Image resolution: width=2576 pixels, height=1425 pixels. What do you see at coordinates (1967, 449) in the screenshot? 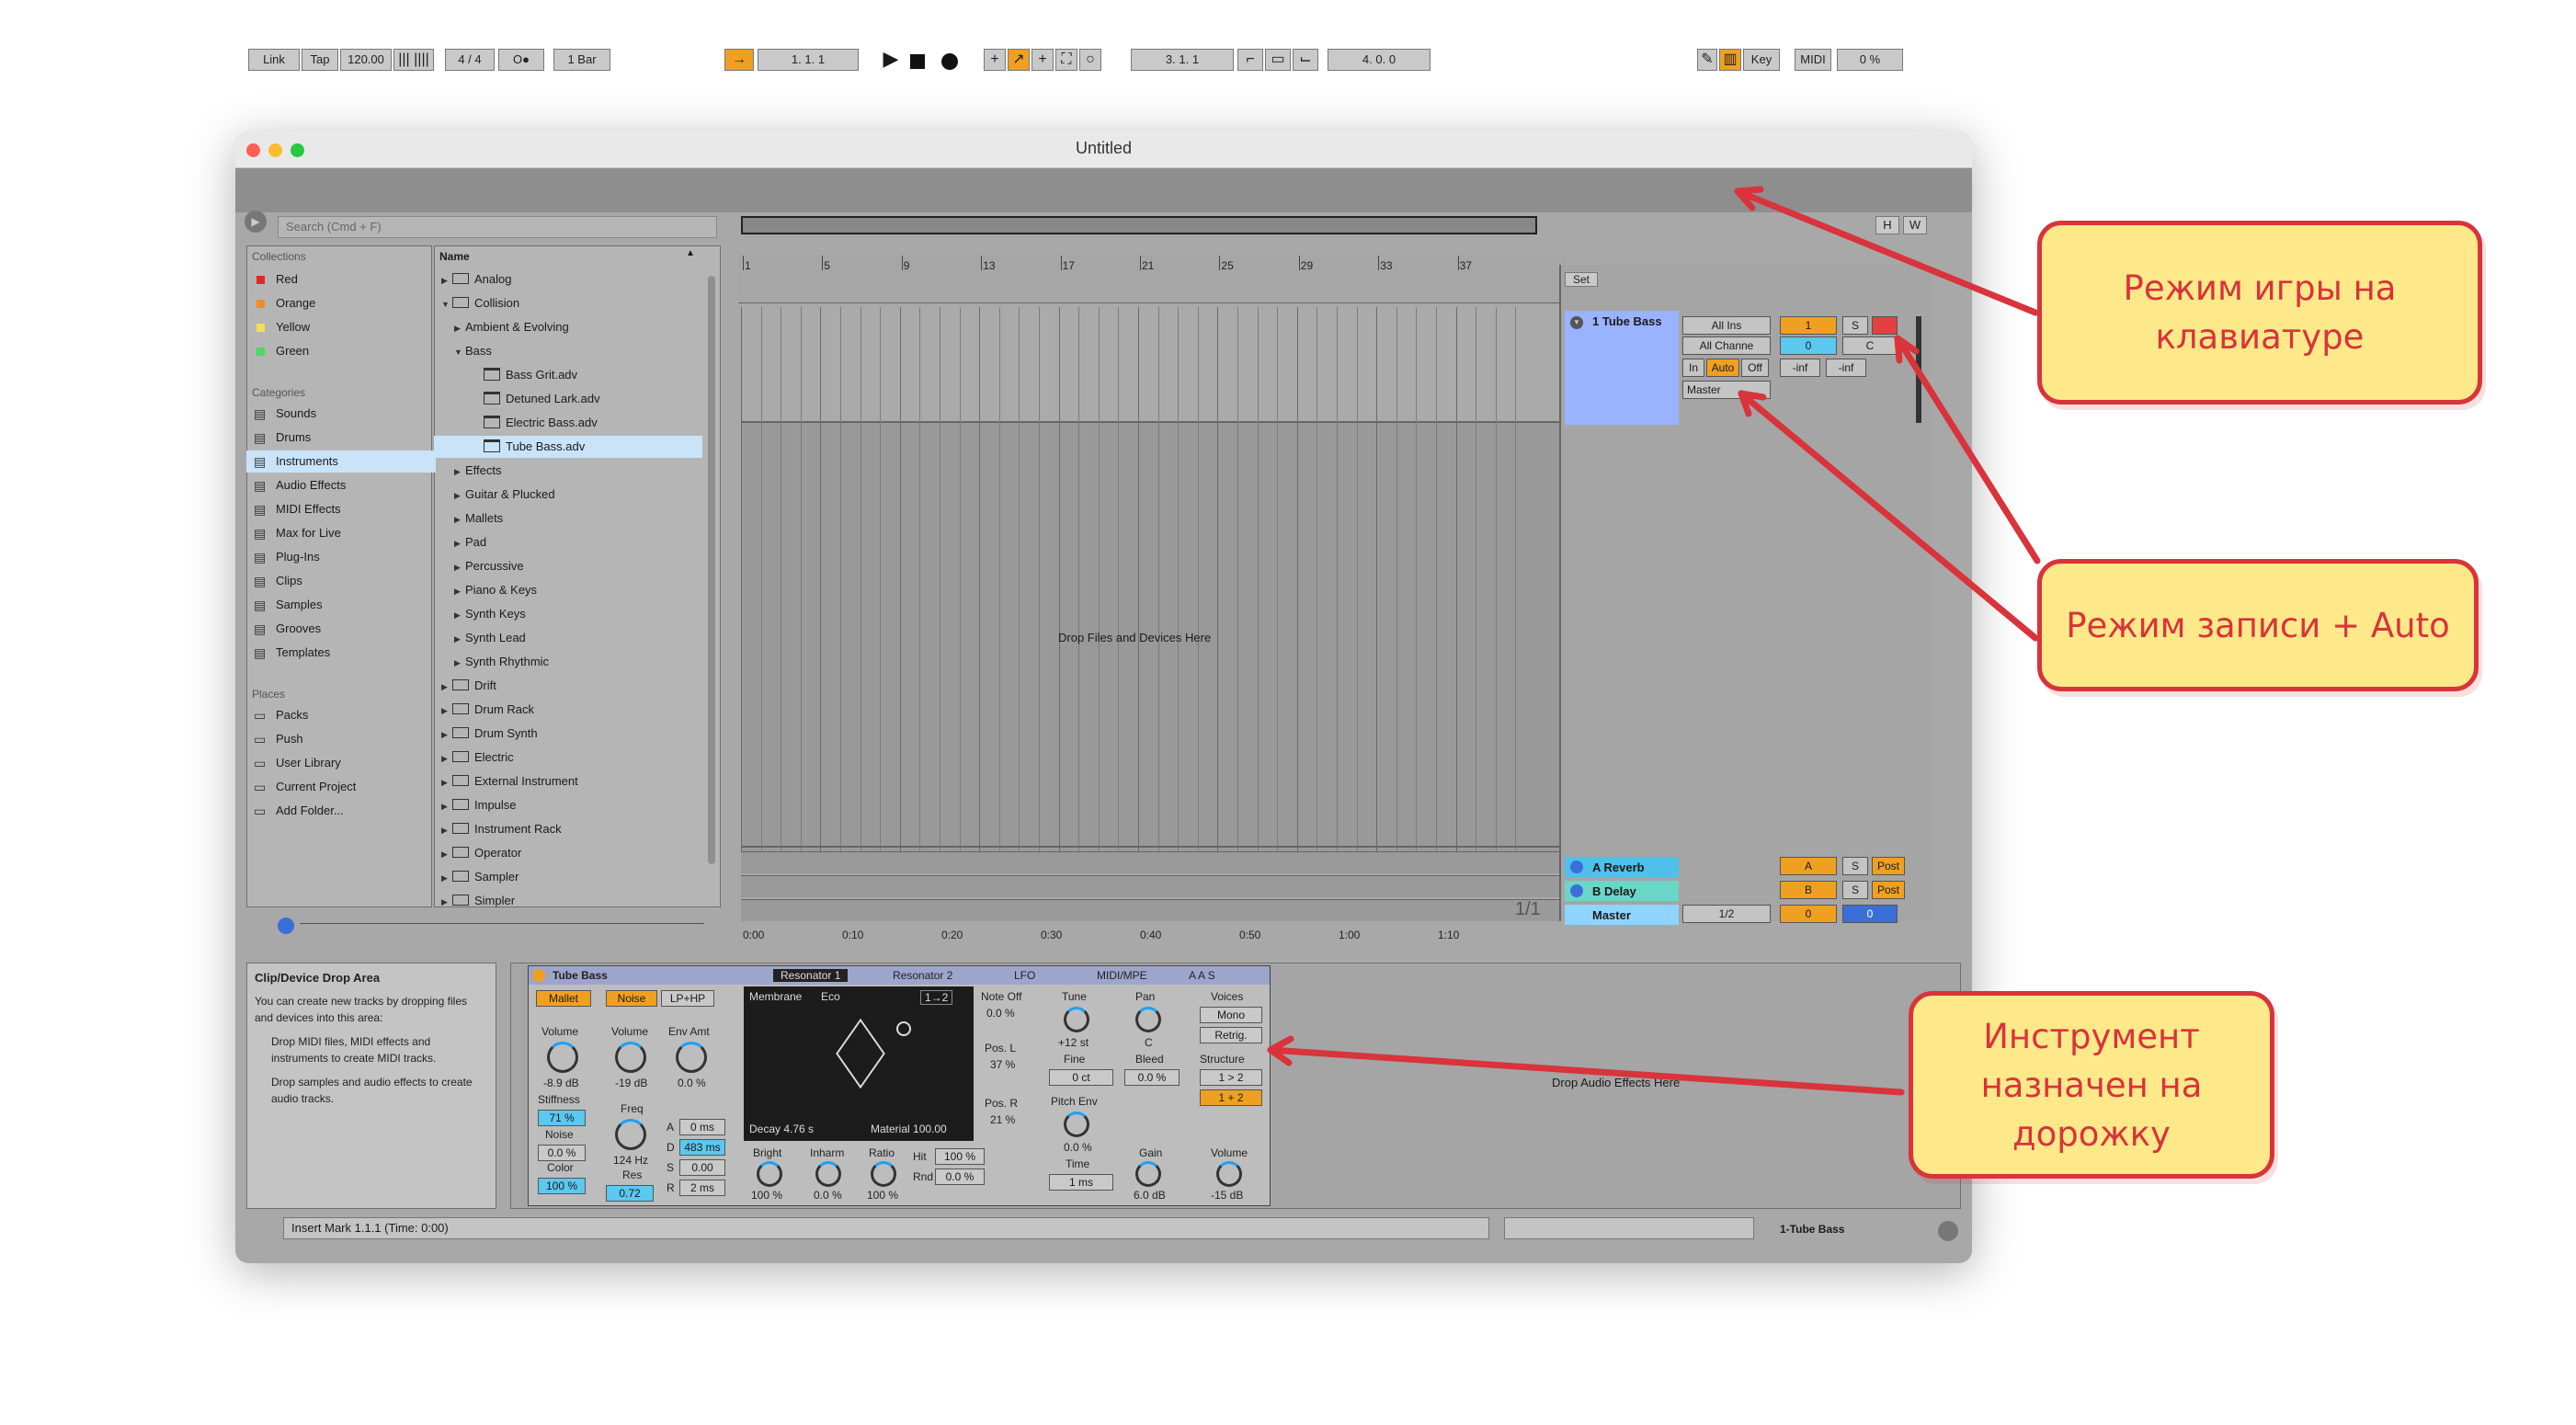
I see `arrow-to-arm-button` at bounding box center [1967, 449].